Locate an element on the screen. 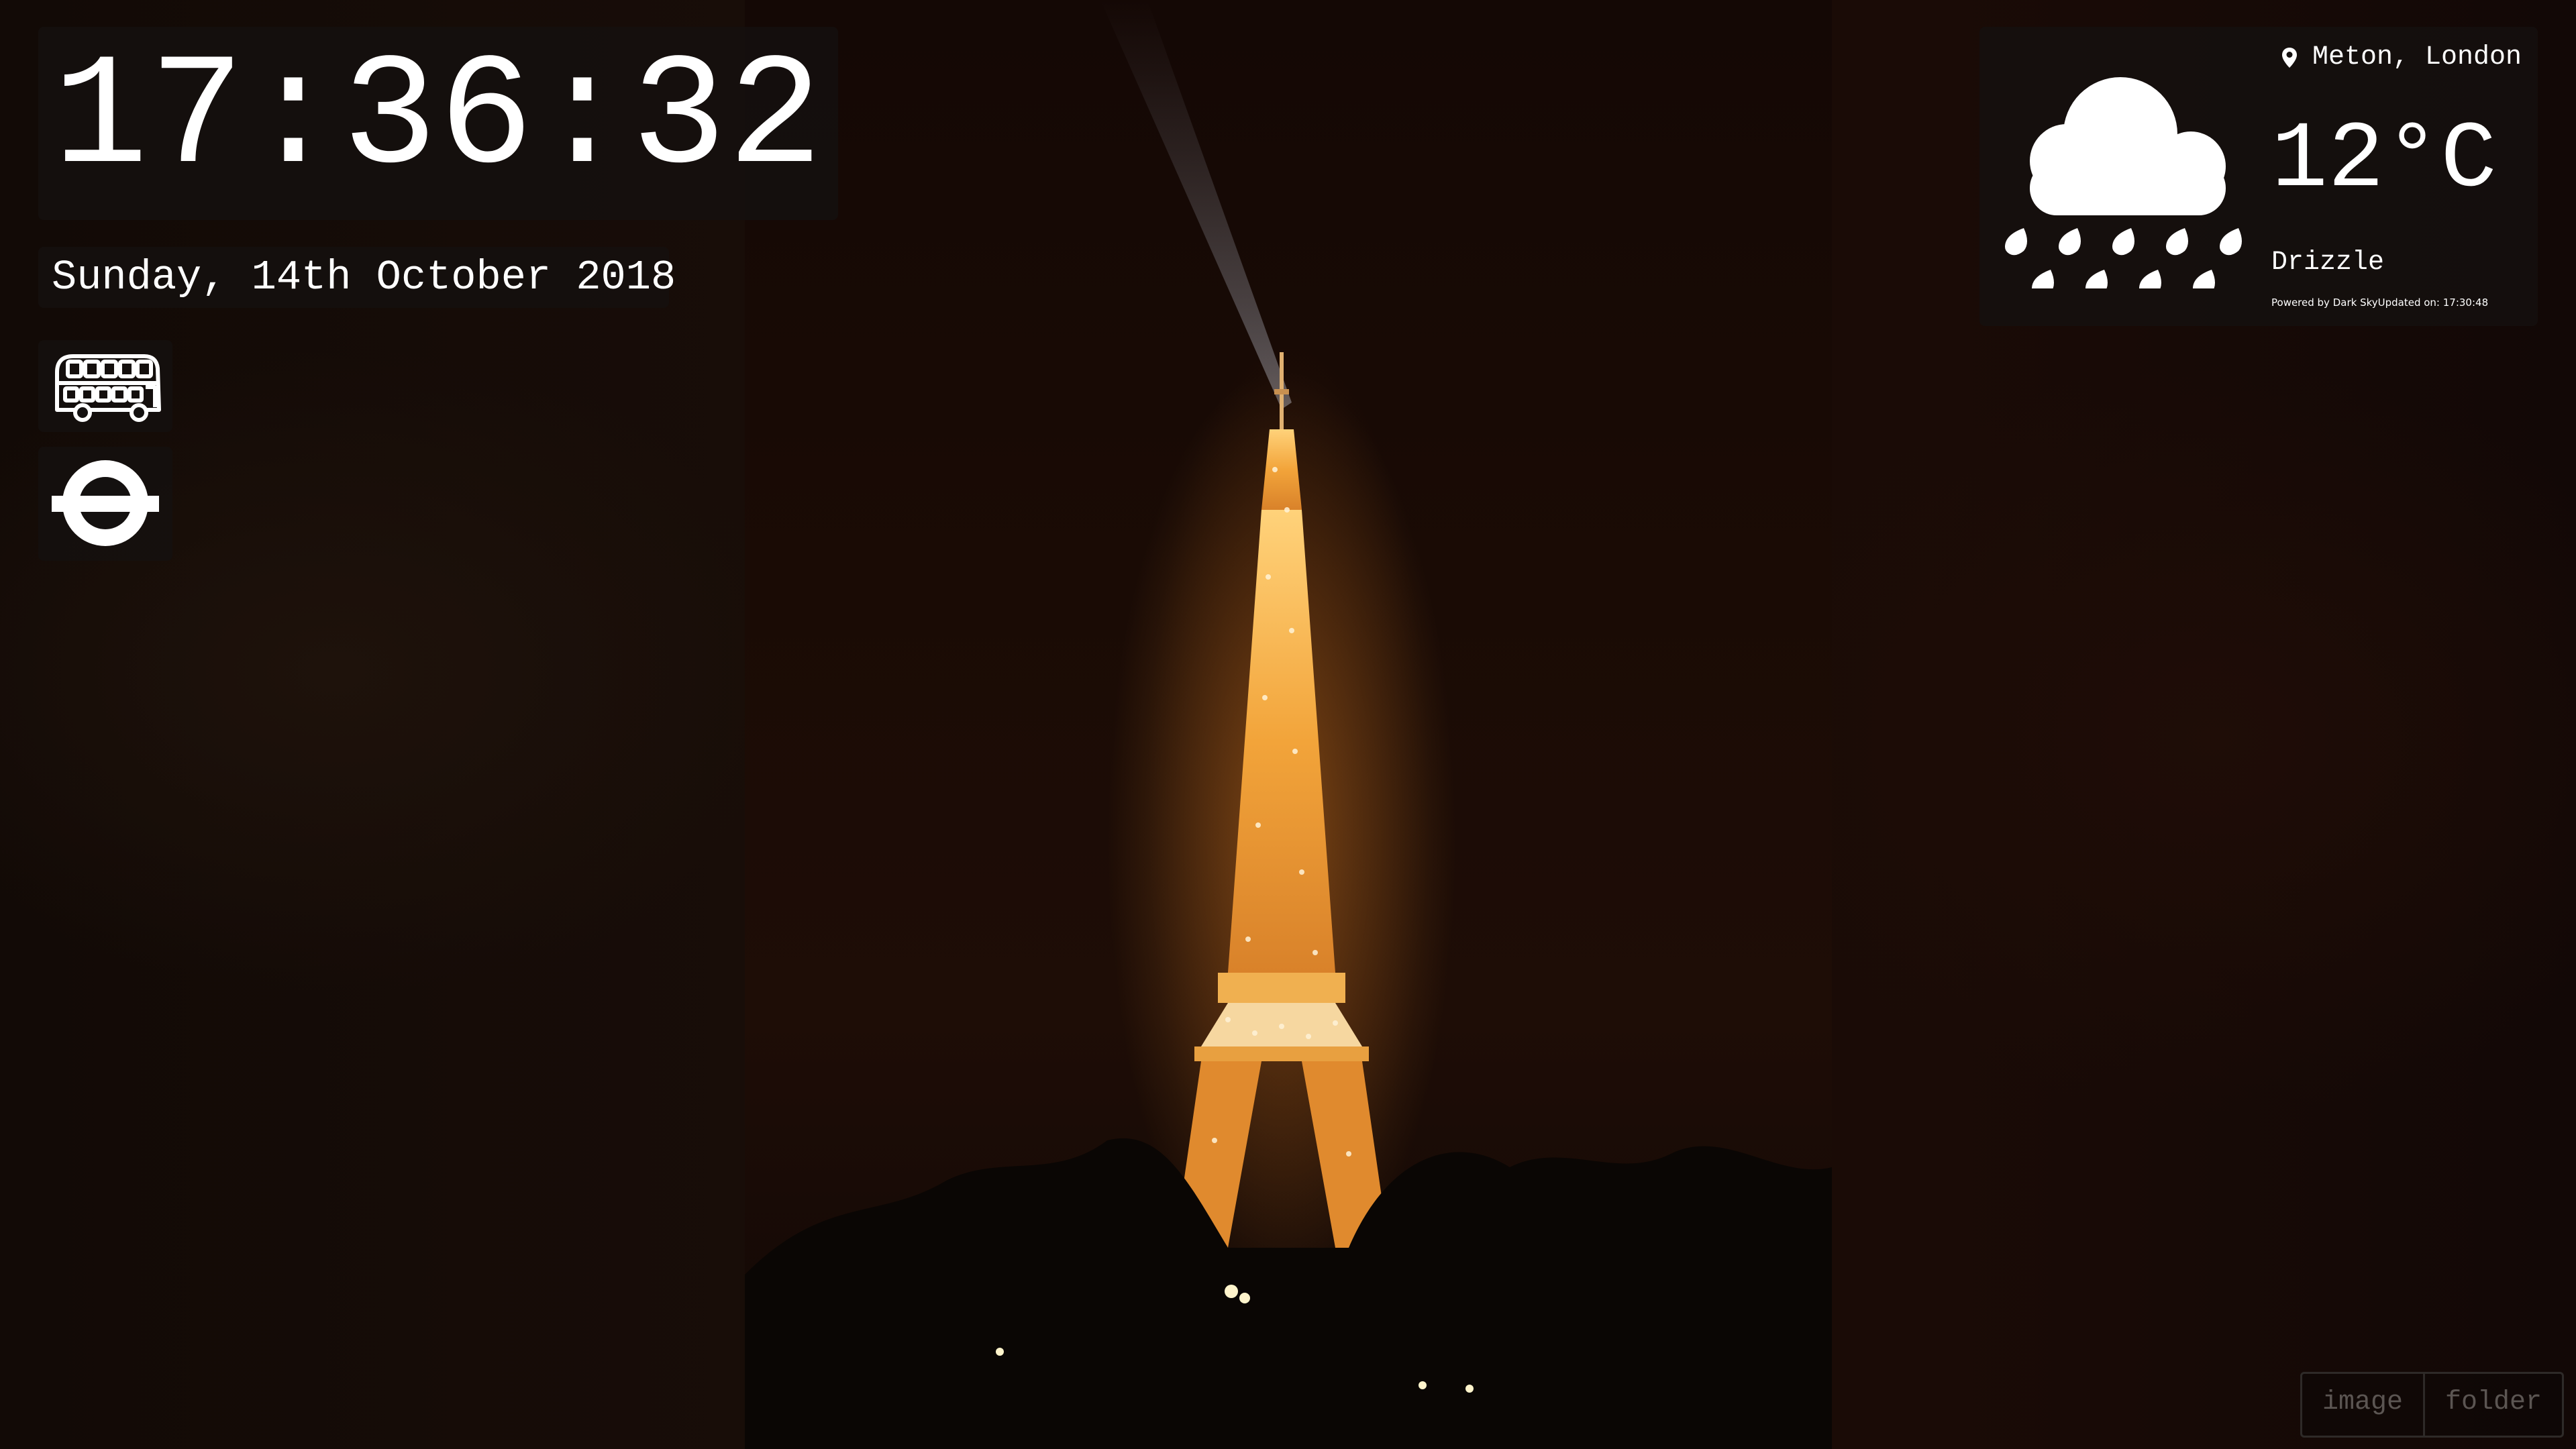 This screenshot has height=1449, width=2576. location-text: Meton, London is located at coordinates (2417, 57).